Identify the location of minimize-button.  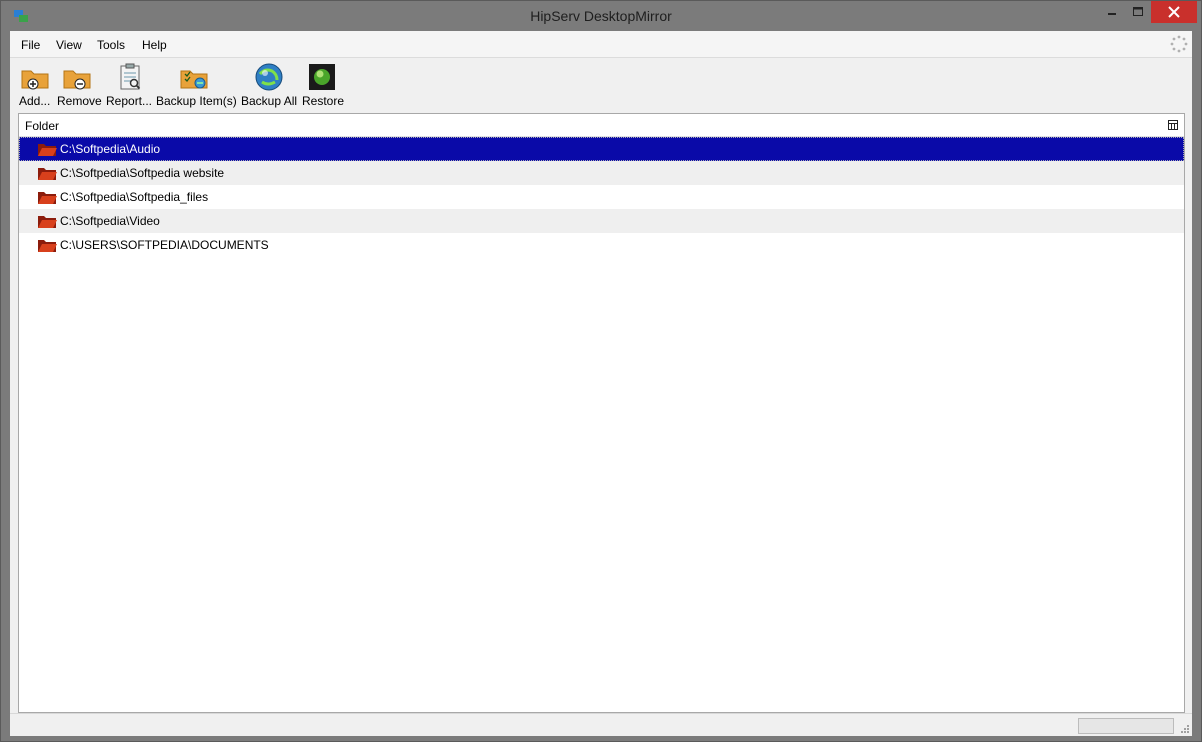
(1112, 12).